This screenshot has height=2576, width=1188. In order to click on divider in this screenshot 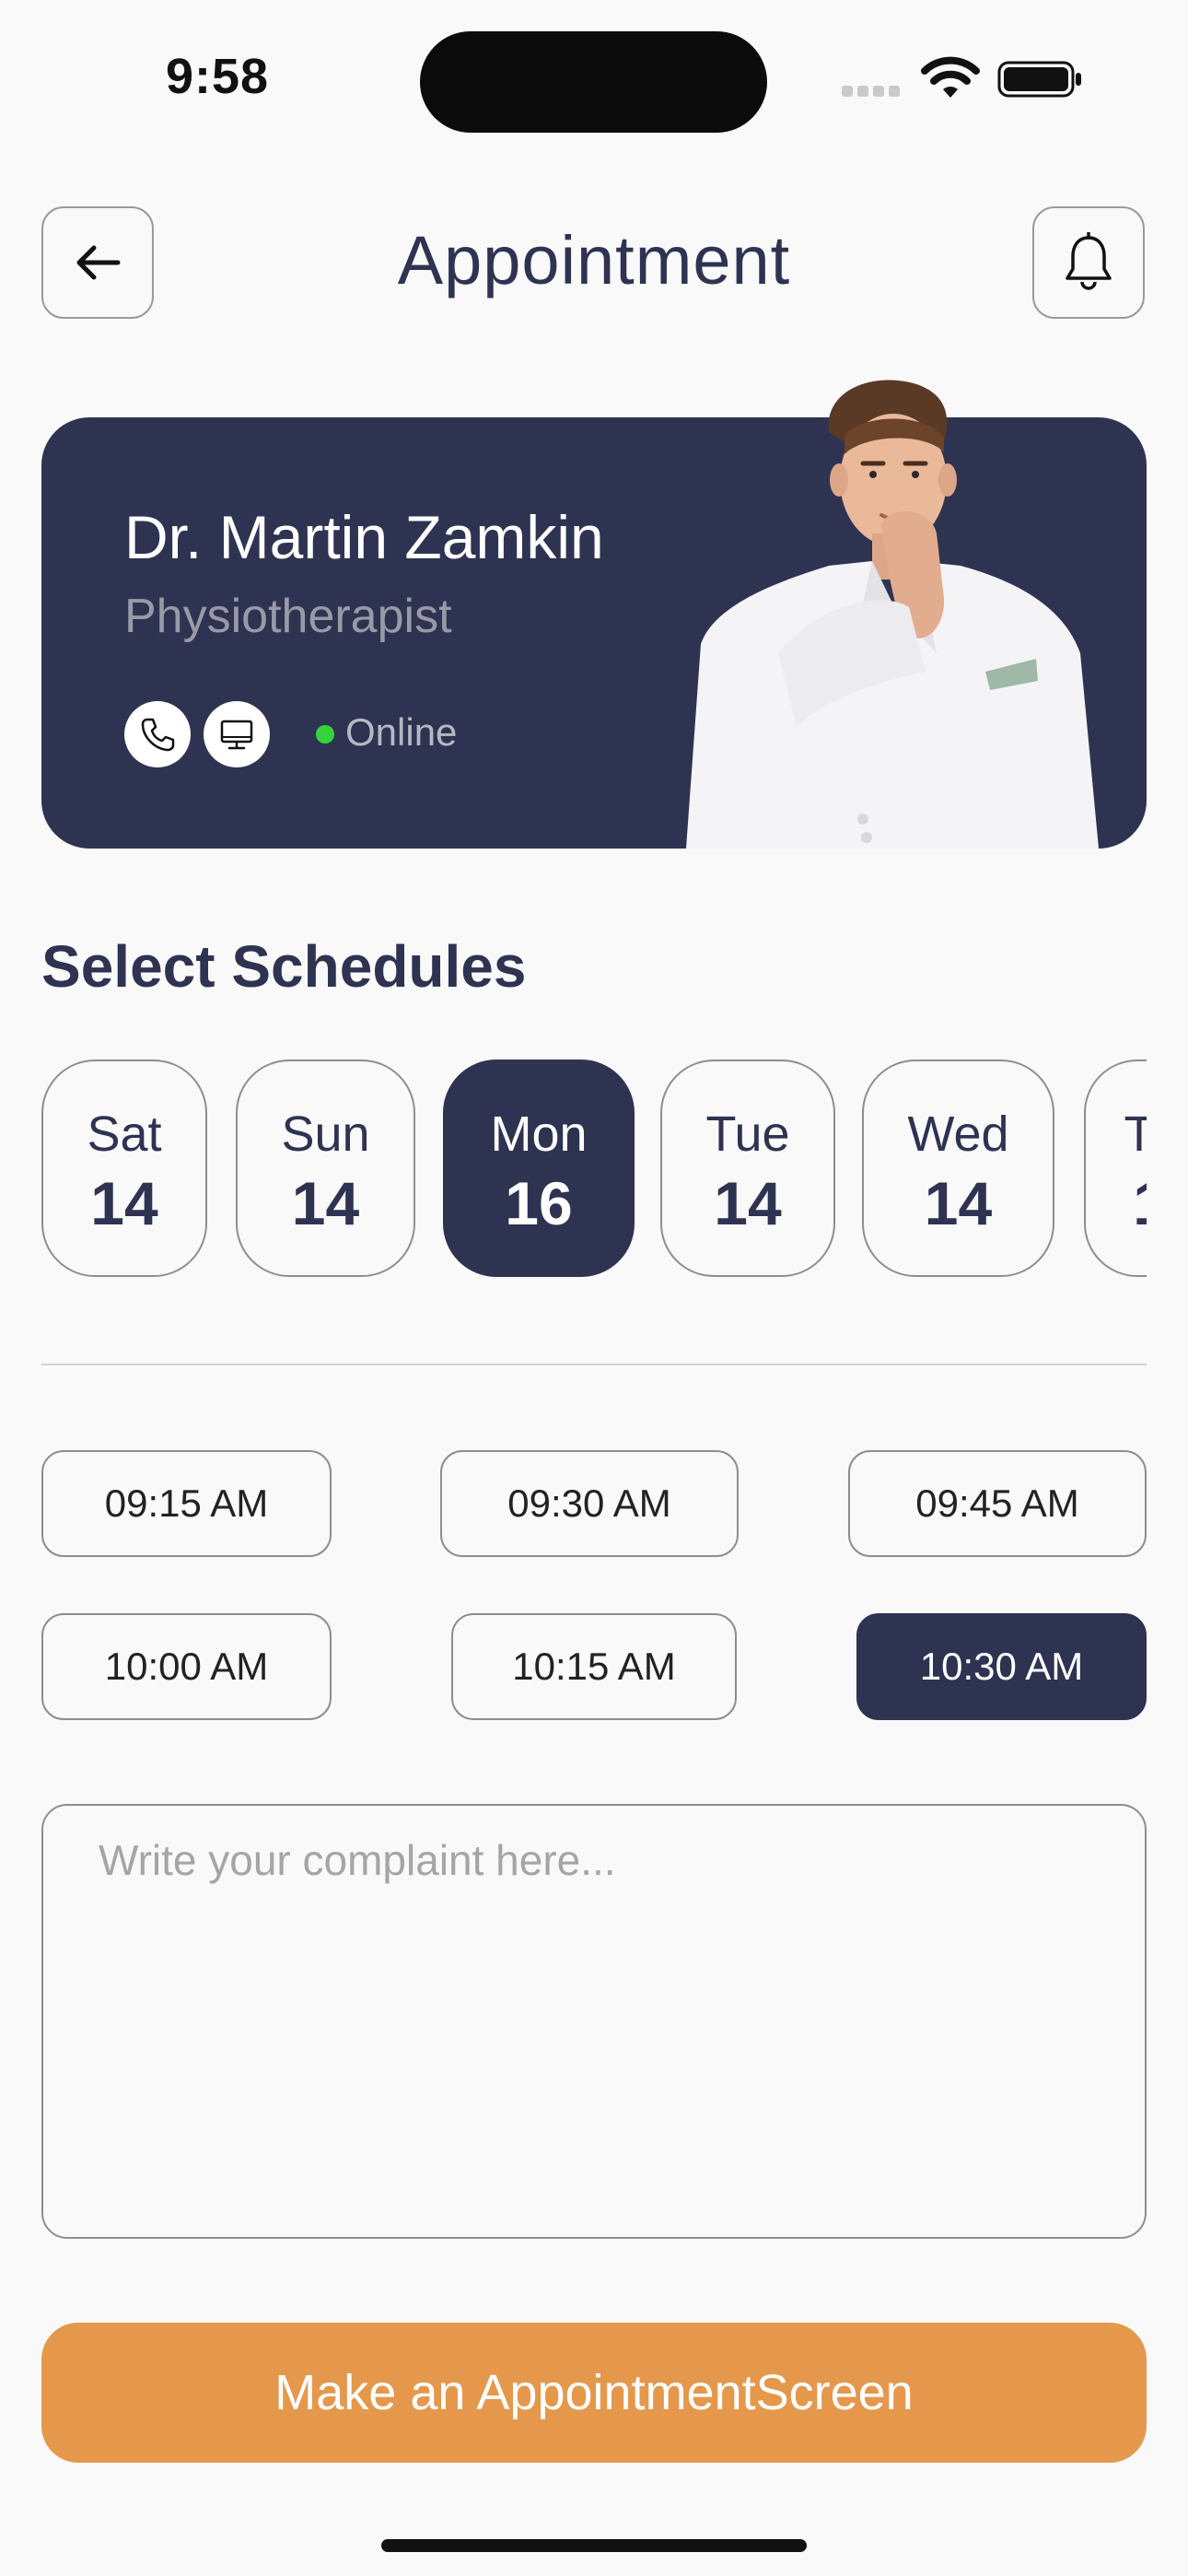, I will do `click(594, 1364)`.